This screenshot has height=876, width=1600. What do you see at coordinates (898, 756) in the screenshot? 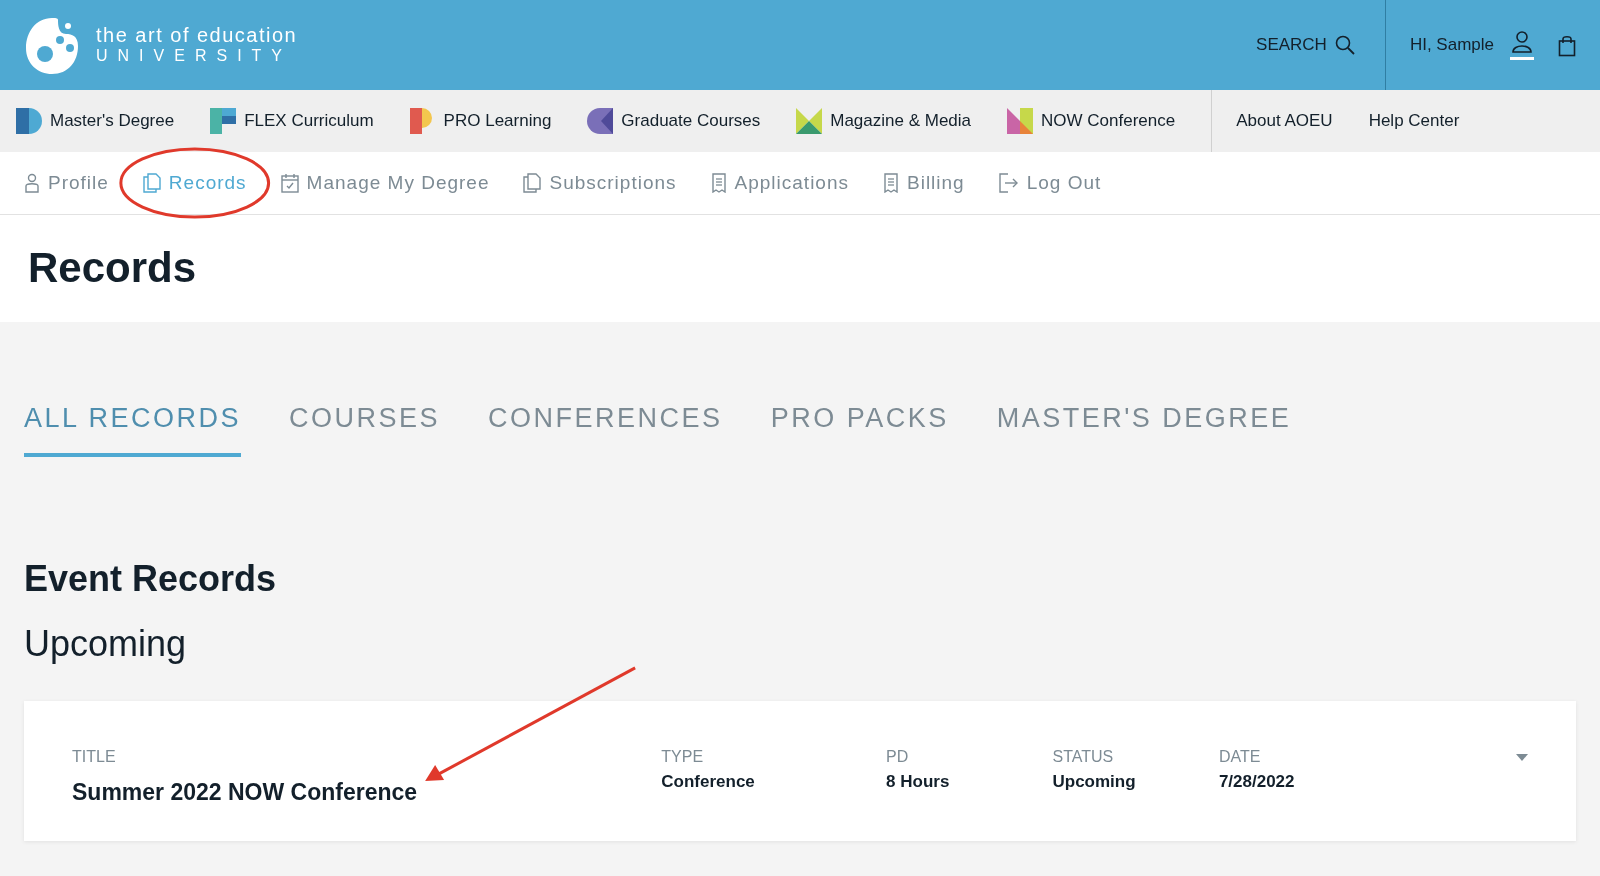
I see `field-label: PD` at bounding box center [898, 756].